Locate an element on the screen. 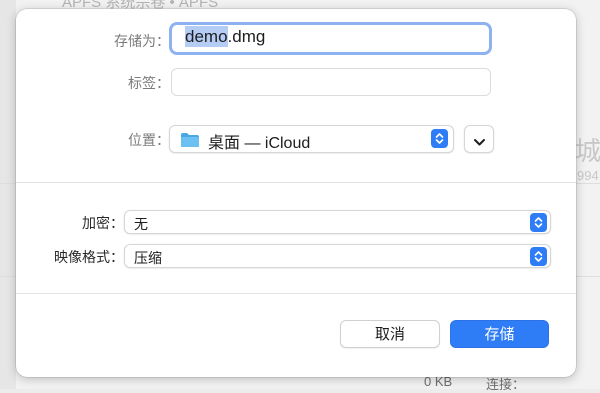 Image resolution: width=600 pixels, height=393 pixels. folder-icon is located at coordinates (190, 142).